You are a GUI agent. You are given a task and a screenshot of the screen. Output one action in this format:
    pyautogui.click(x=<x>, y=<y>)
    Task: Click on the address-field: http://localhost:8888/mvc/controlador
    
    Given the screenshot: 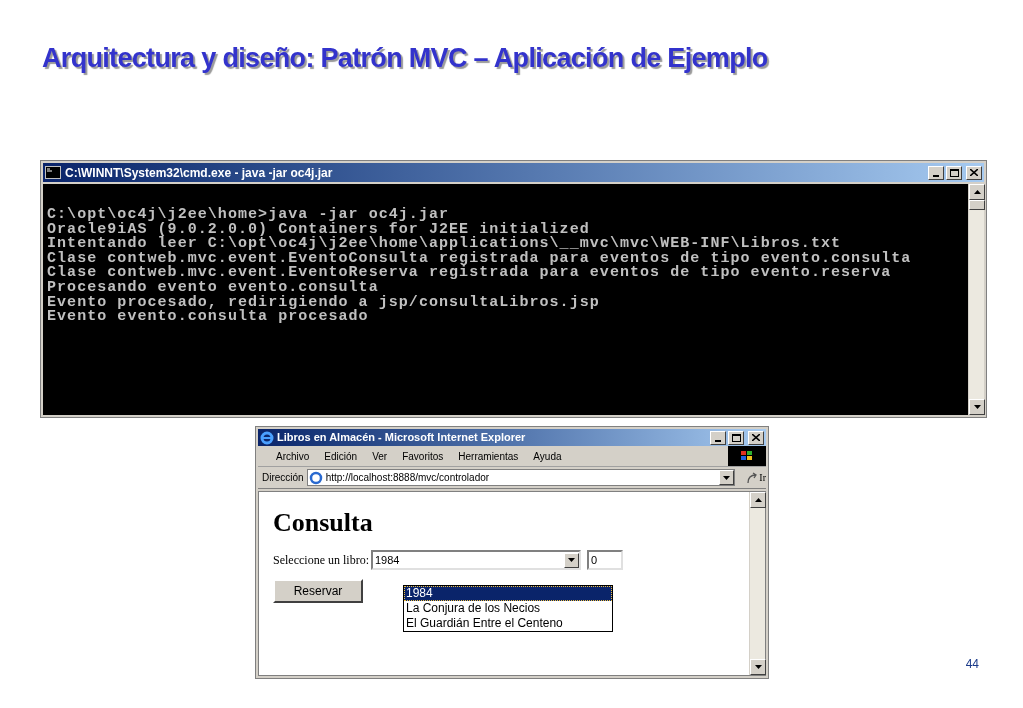 What is the action you would take?
    pyautogui.click(x=521, y=477)
    